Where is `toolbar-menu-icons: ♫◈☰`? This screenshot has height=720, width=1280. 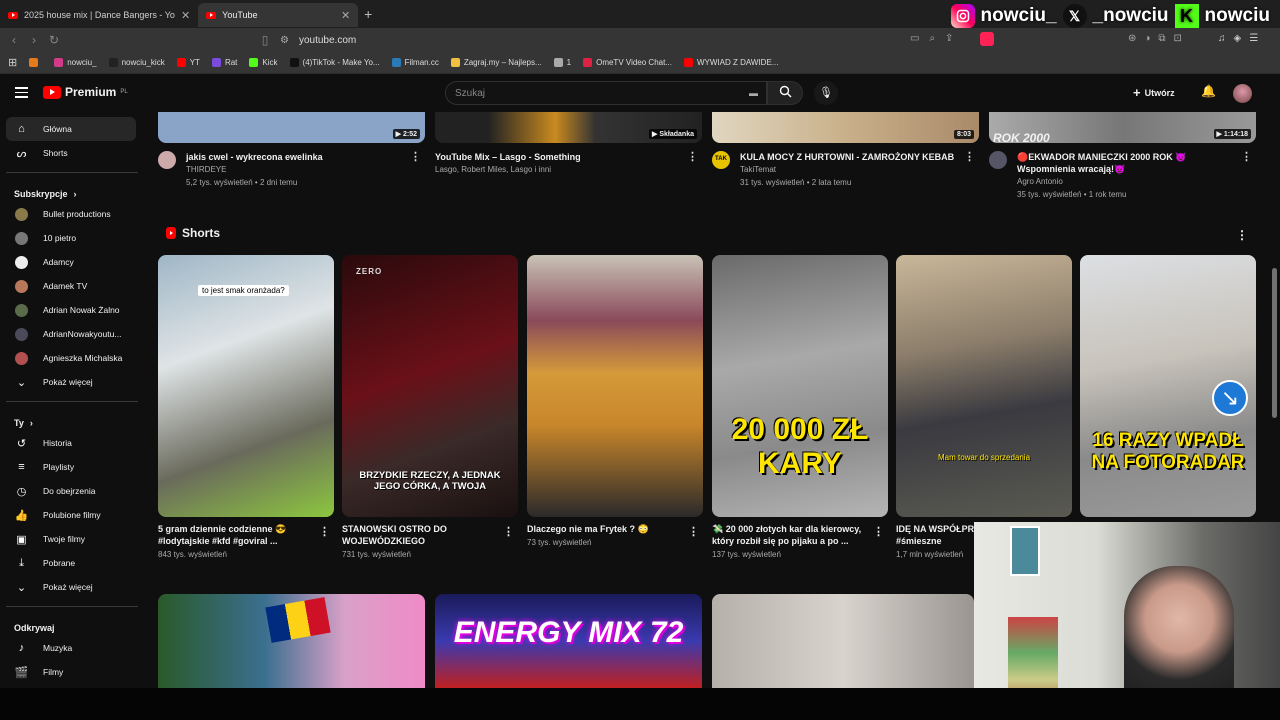 toolbar-menu-icons: ♫◈☰ is located at coordinates (1242, 38).